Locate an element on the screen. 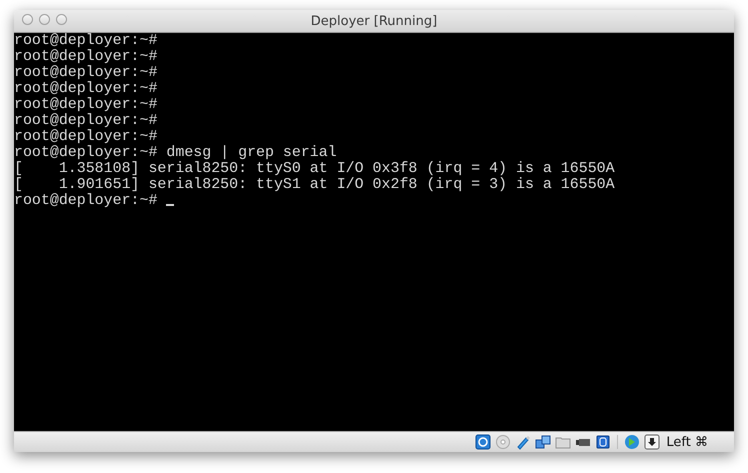 This screenshot has width=748, height=473. chip-icon is located at coordinates (603, 442).